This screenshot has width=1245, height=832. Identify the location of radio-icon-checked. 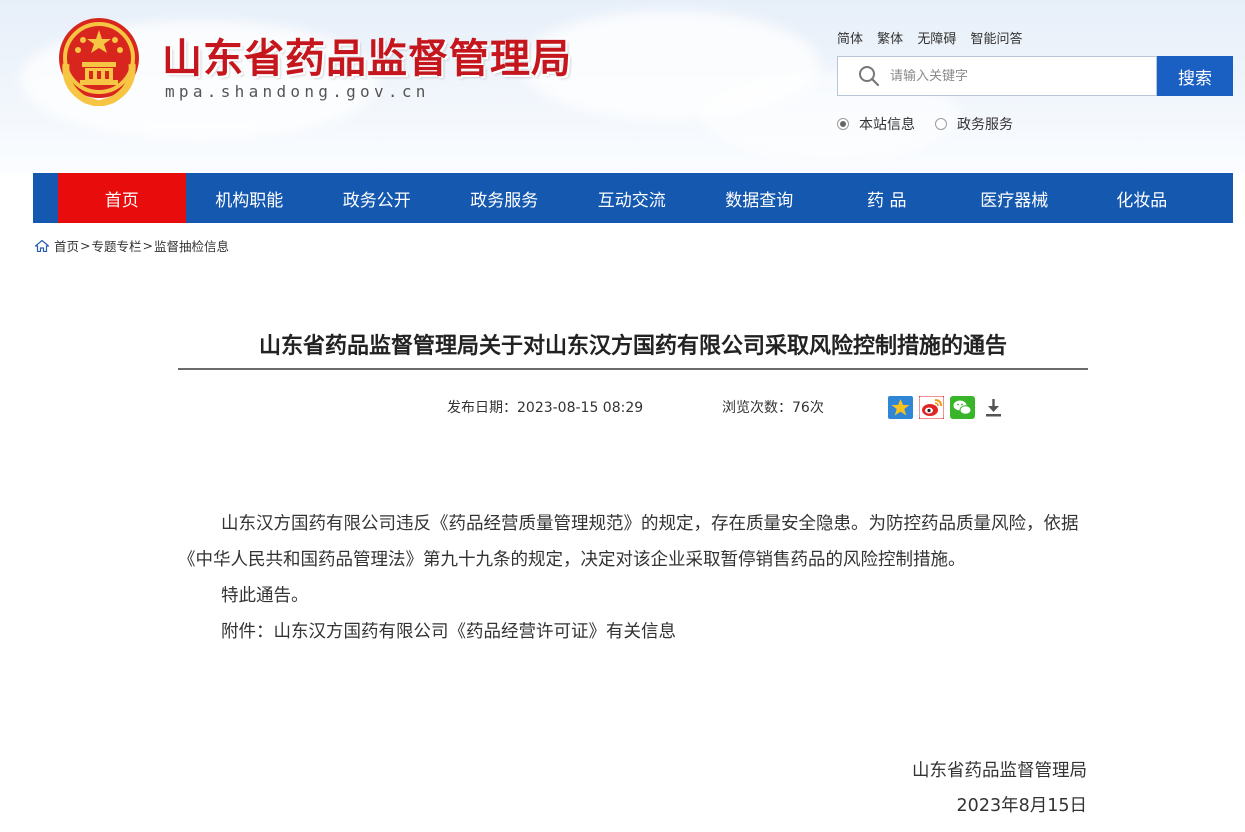
(843, 124).